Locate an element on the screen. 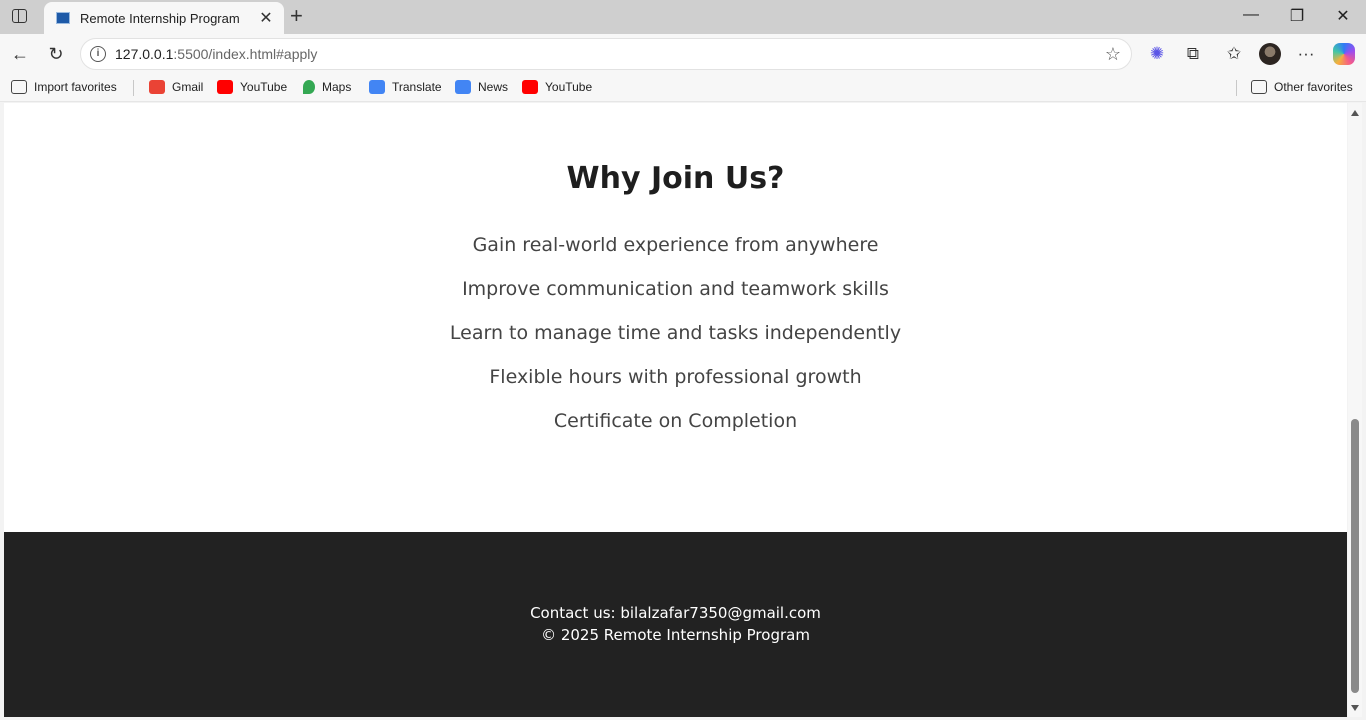 The width and height of the screenshot is (1366, 720). other-favorites-label: Other favorites is located at coordinates (1313, 87).